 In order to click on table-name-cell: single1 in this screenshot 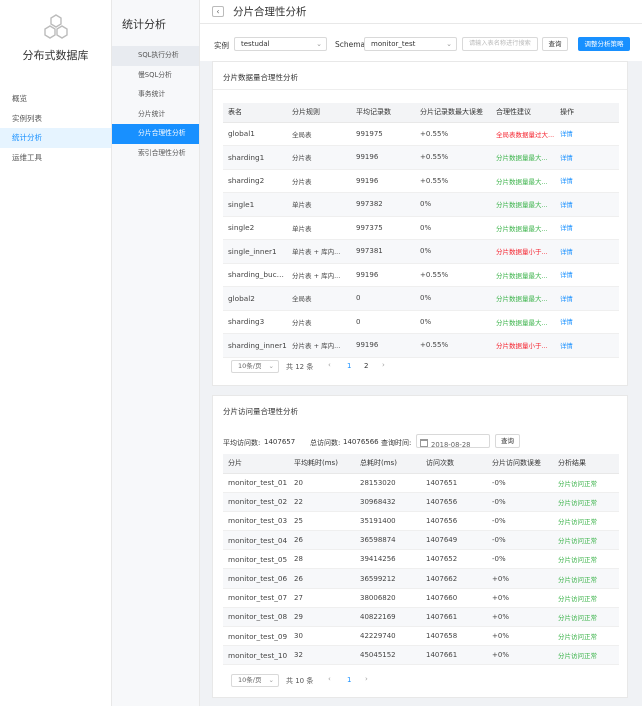, I will do `click(255, 204)`.